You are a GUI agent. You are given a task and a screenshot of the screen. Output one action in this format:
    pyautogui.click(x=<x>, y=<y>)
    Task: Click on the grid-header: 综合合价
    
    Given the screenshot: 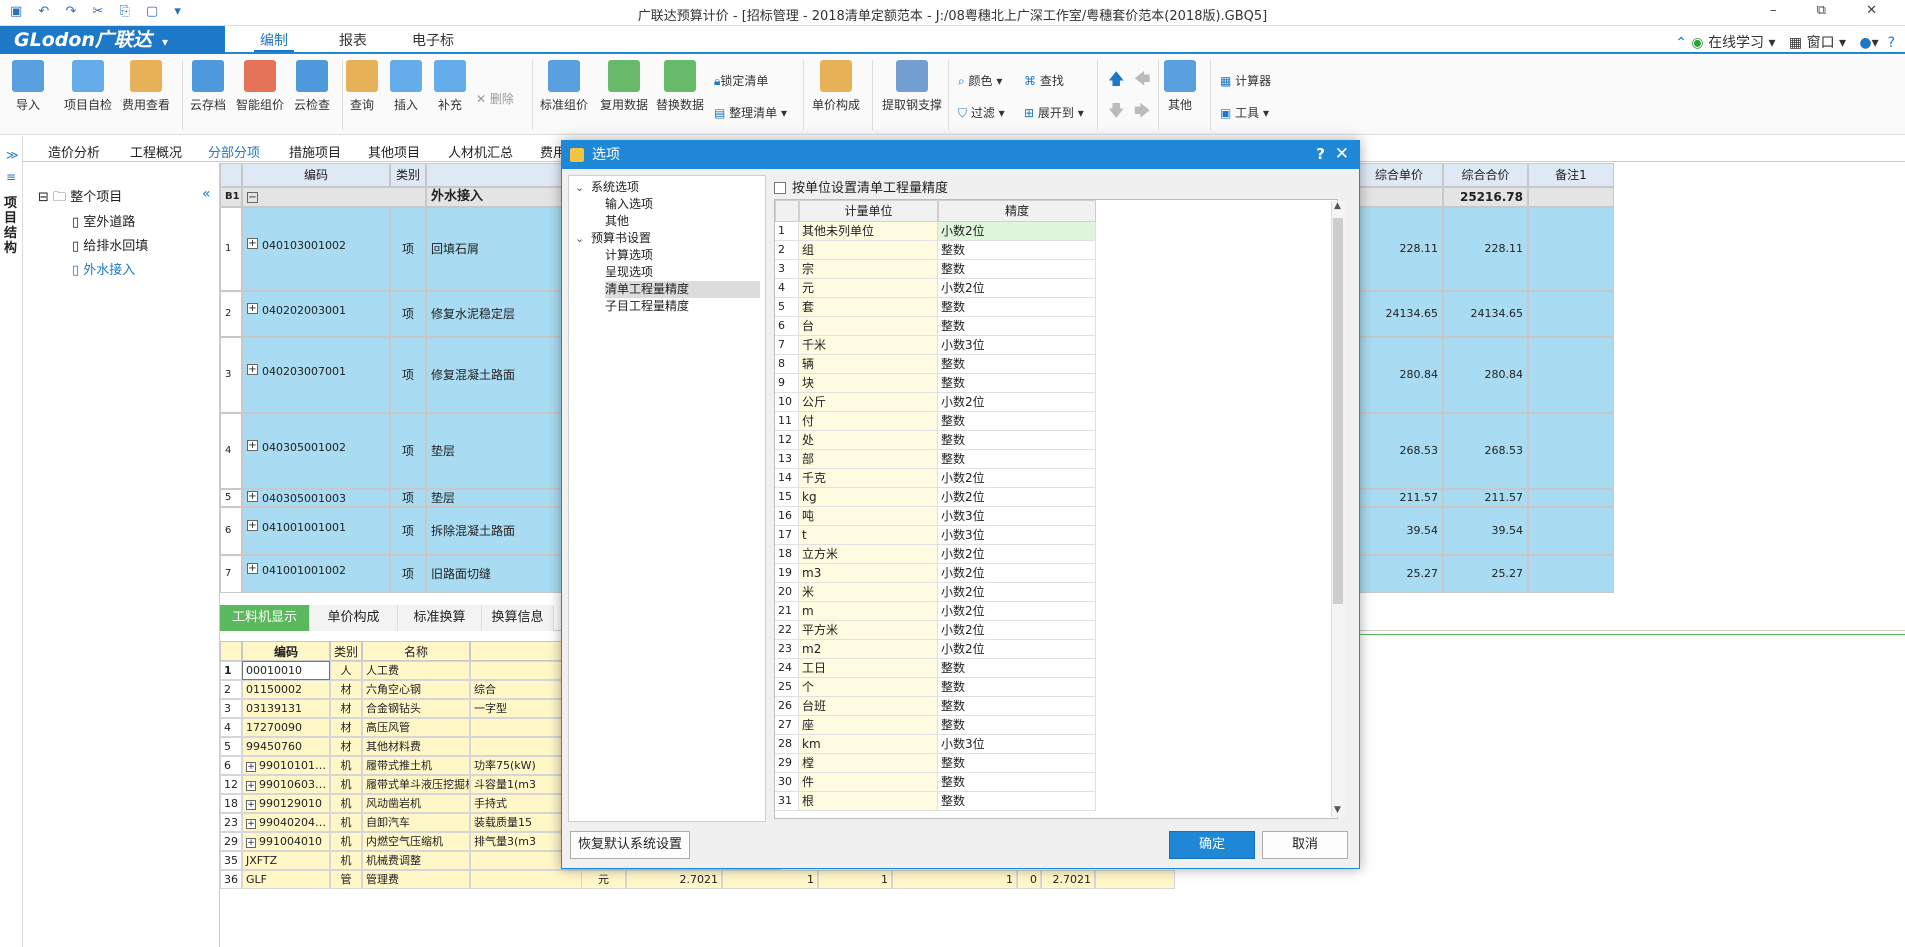 What is the action you would take?
    pyautogui.click(x=1485, y=175)
    